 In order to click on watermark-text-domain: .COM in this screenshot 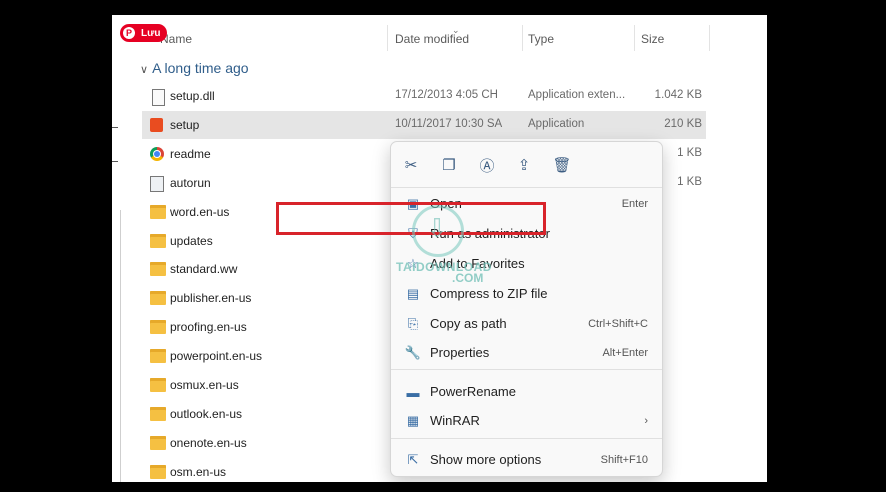, I will do `click(468, 278)`.